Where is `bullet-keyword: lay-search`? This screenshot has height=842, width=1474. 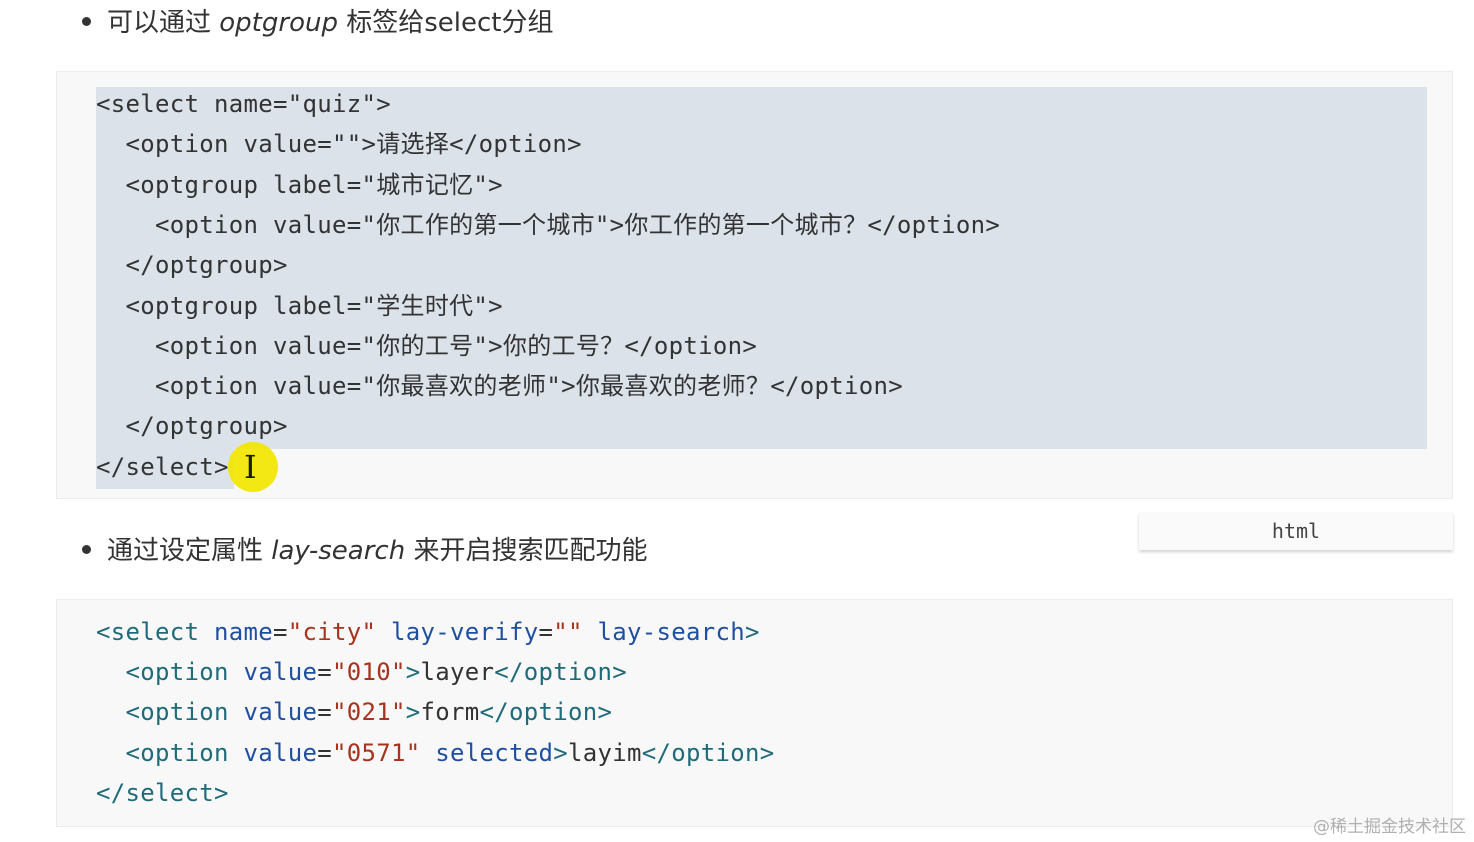 bullet-keyword: lay-search is located at coordinates (338, 551).